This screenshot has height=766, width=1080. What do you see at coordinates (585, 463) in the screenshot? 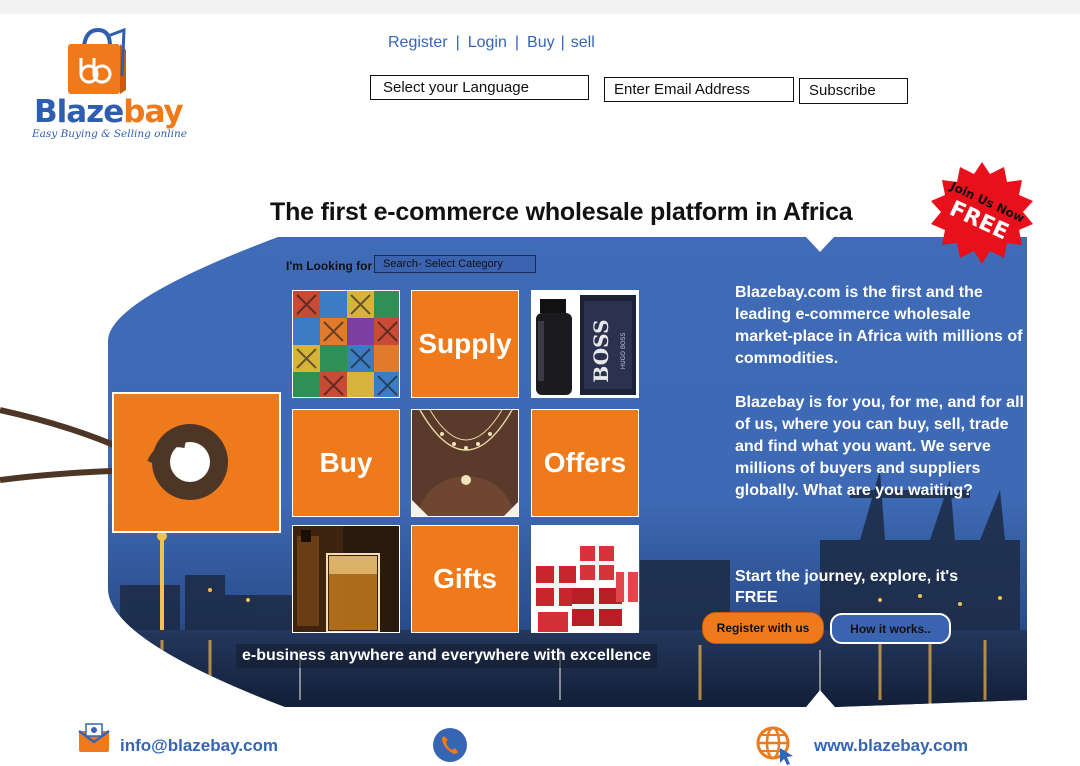
I see `tile-offers: Offers` at bounding box center [585, 463].